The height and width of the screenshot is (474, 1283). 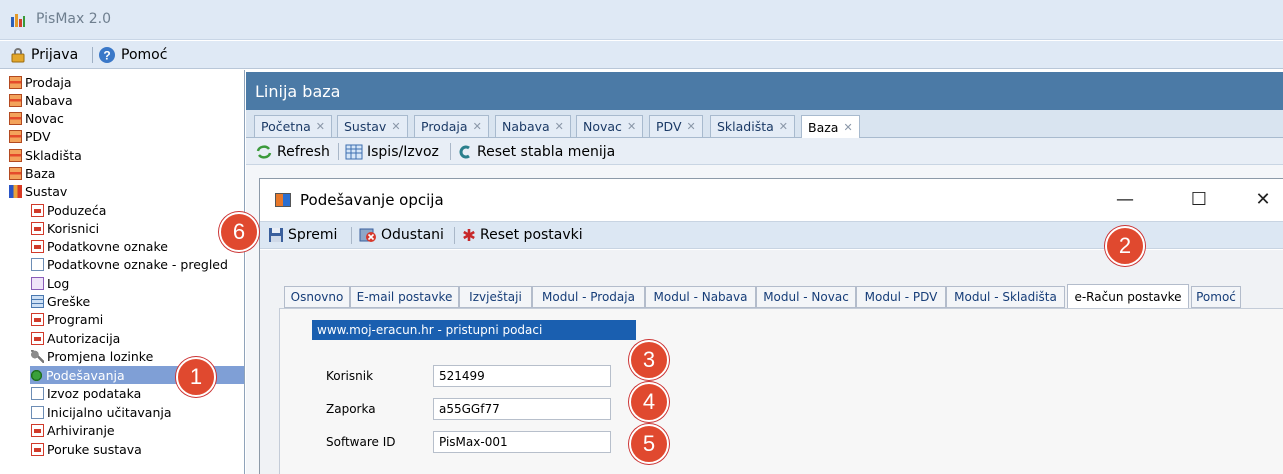 What do you see at coordinates (67, 319) in the screenshot?
I see `tree-item-programi: Programi` at bounding box center [67, 319].